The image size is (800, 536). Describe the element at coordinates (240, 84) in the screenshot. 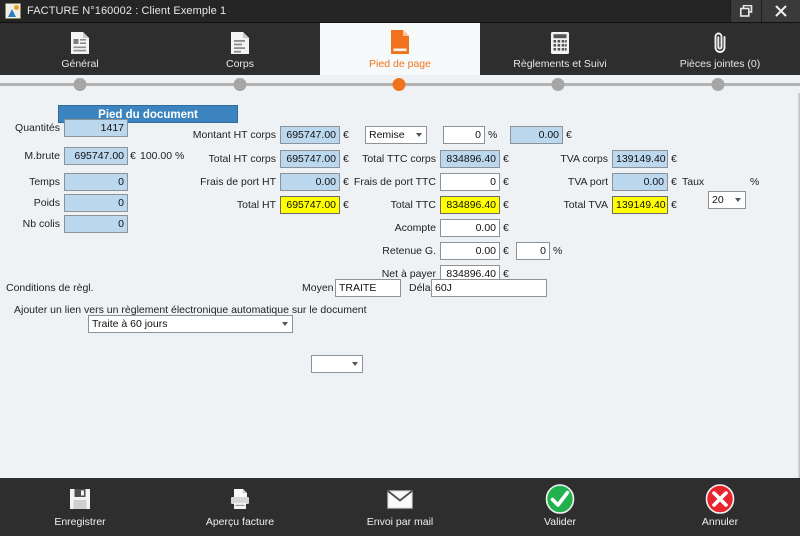

I see `step-dot-corps` at that location.